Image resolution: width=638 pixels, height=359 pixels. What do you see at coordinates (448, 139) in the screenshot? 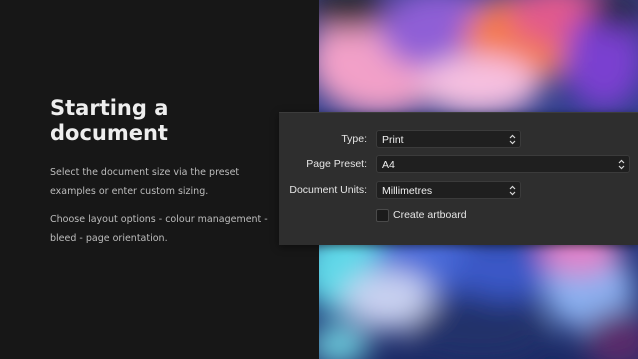
I see `type-select: Print` at bounding box center [448, 139].